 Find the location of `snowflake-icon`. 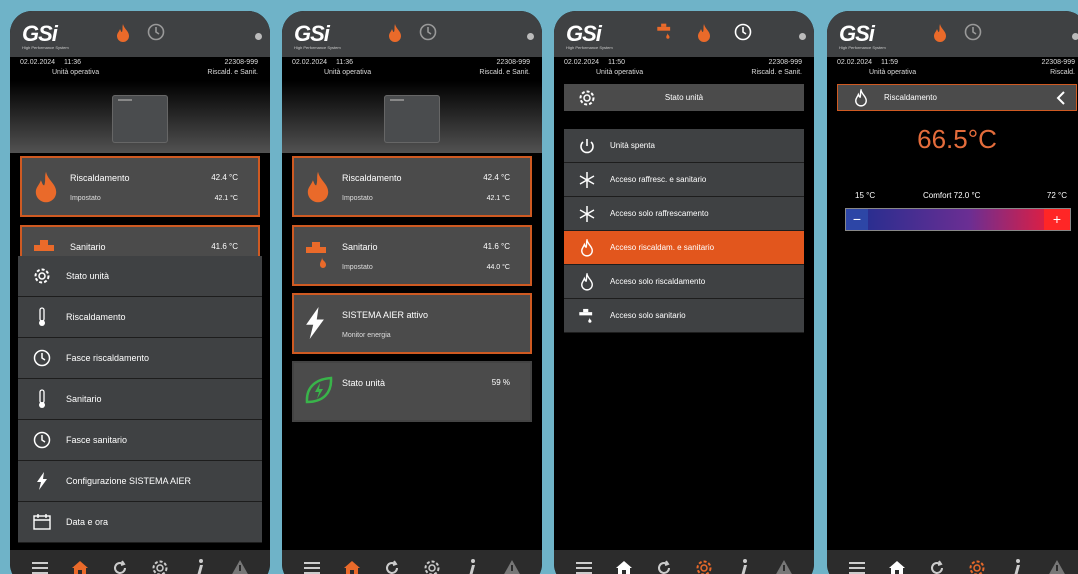

snowflake-icon is located at coordinates (587, 179).